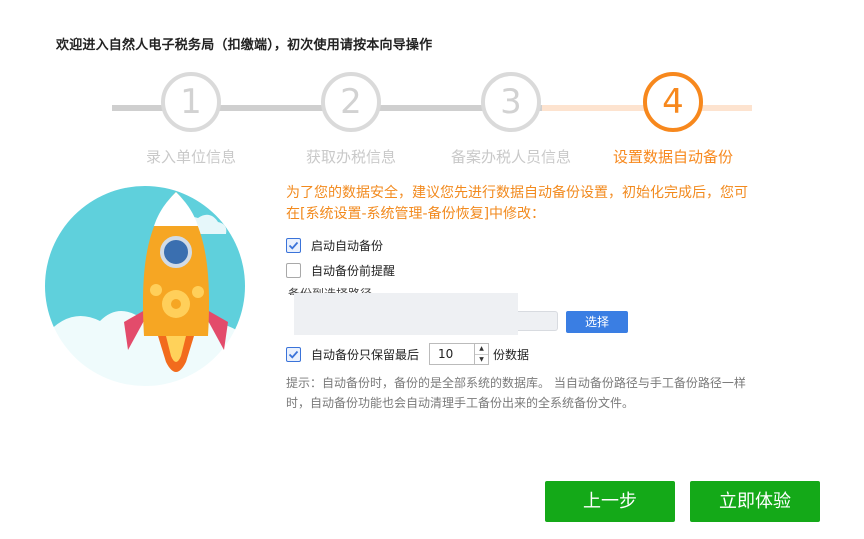 This screenshot has height=539, width=864. What do you see at coordinates (293, 270) in the screenshot?
I see `remind-checkbox` at bounding box center [293, 270].